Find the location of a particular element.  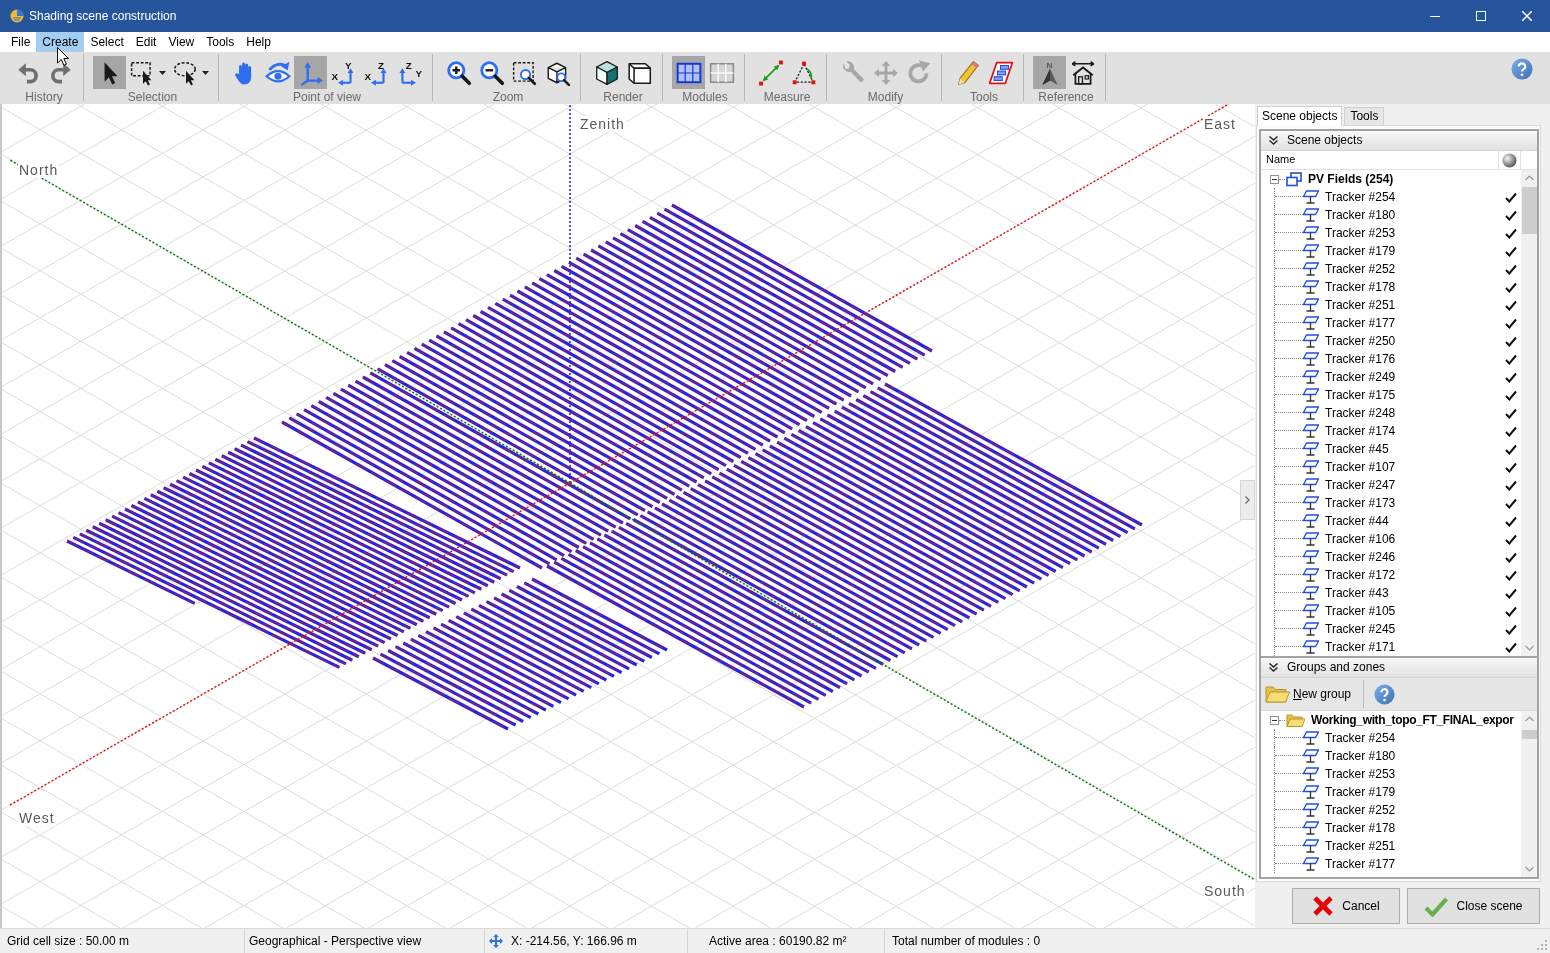

help-icon is located at coordinates (1522, 69).